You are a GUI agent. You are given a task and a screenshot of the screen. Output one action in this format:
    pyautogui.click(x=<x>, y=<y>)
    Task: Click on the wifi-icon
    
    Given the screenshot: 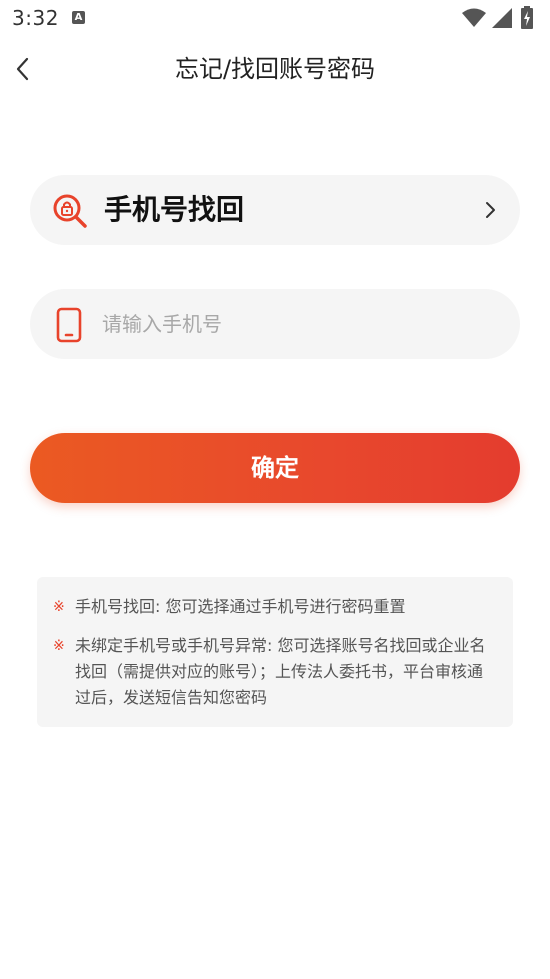 What is the action you would take?
    pyautogui.click(x=474, y=17)
    